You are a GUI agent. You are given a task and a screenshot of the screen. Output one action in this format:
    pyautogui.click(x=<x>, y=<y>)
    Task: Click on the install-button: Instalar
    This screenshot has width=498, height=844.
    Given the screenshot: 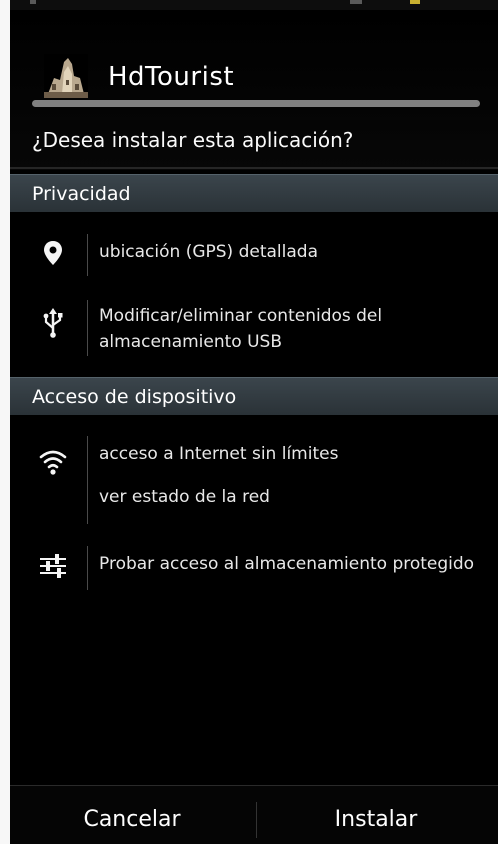 What is the action you would take?
    pyautogui.click(x=376, y=815)
    